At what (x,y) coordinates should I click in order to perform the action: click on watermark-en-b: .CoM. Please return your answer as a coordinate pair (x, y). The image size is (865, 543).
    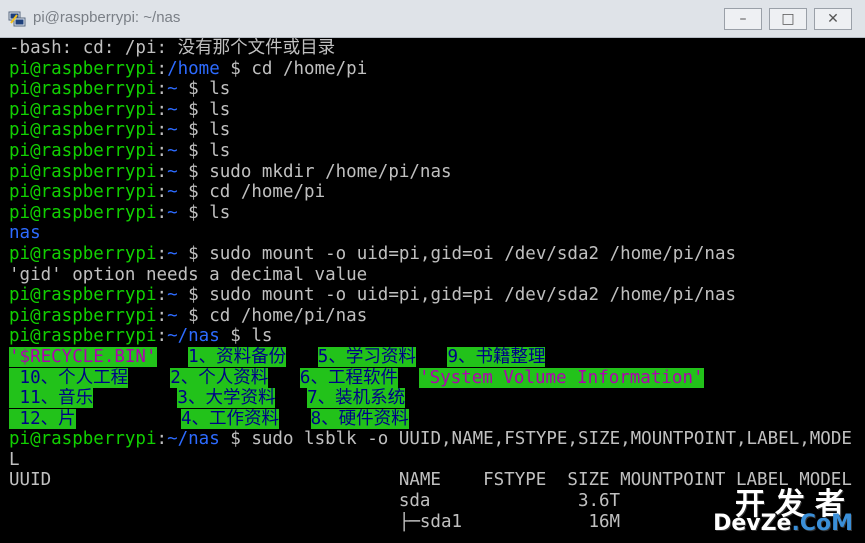
    Looking at the image, I should click on (822, 523).